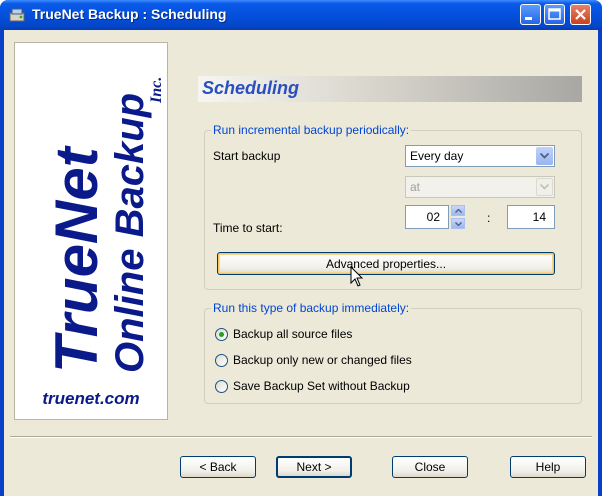 This screenshot has width=602, height=496. I want to click on radio-save-set, so click(221, 386).